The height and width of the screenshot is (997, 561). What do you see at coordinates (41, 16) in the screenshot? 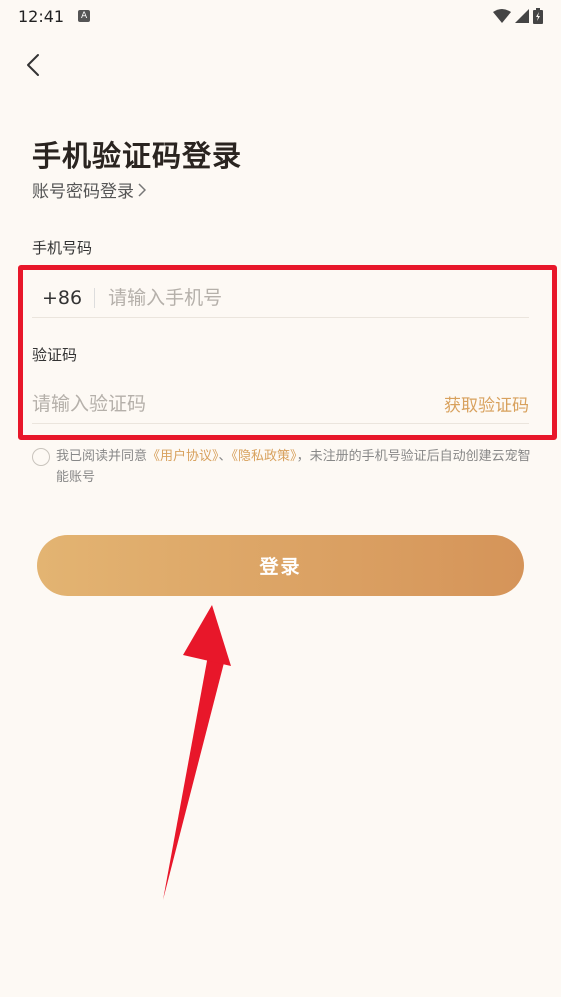
I see `status-time: 12:41` at bounding box center [41, 16].